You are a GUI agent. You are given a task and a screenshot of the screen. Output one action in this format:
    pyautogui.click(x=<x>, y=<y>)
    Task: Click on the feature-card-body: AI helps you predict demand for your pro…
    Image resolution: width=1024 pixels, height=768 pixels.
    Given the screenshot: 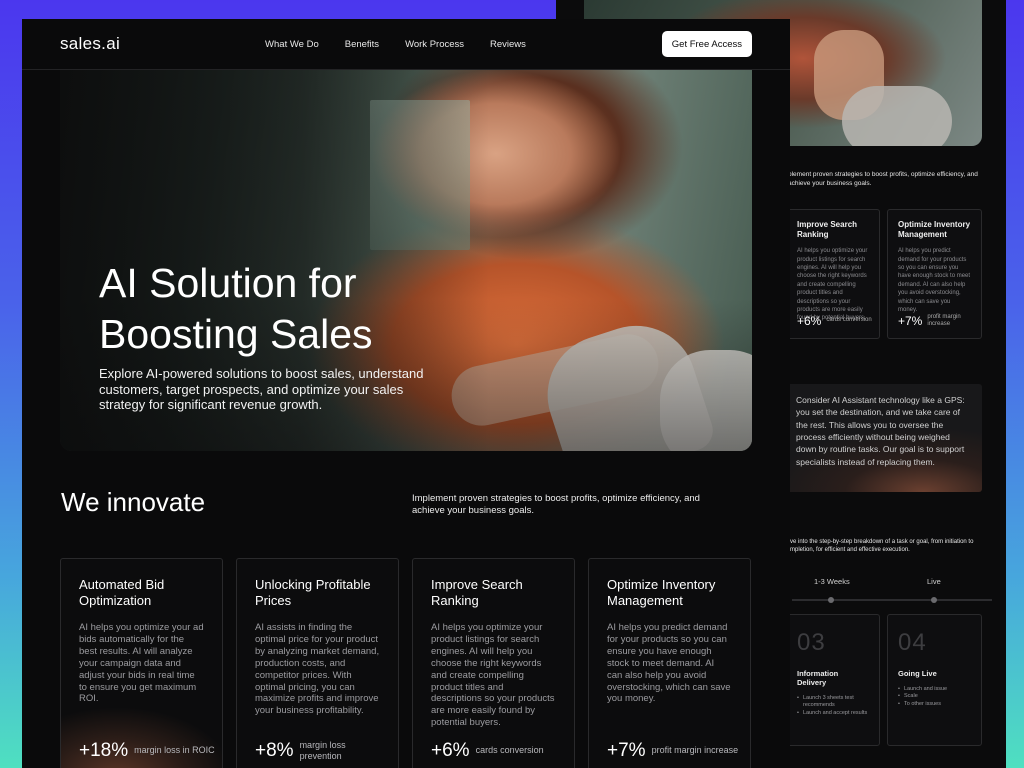 What is the action you would take?
    pyautogui.click(x=669, y=663)
    